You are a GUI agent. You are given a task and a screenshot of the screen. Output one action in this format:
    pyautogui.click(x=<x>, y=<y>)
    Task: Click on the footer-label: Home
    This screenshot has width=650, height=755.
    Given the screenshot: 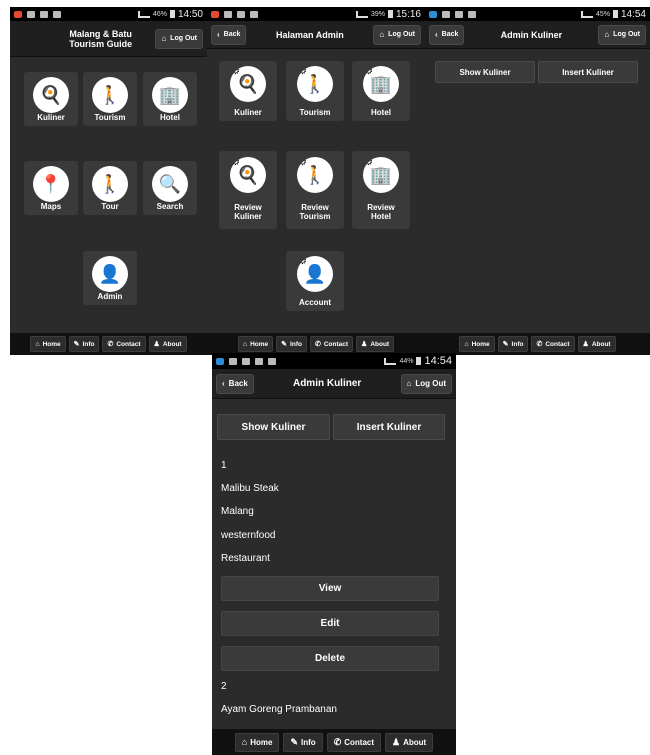 What is the action you would take?
    pyautogui.click(x=51, y=344)
    